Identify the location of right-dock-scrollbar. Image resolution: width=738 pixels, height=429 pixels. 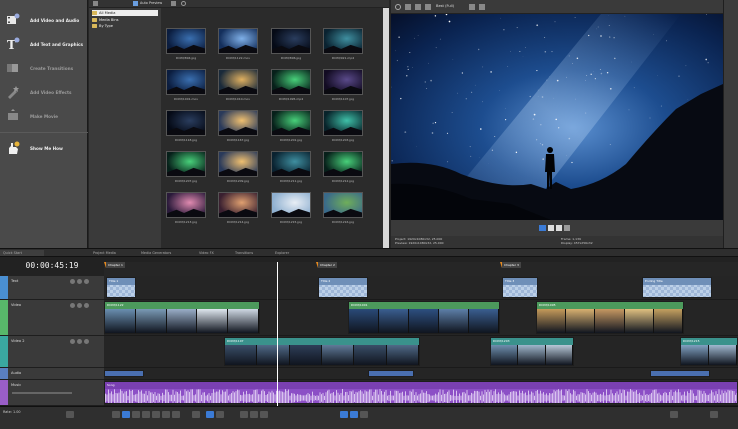
(730, 124).